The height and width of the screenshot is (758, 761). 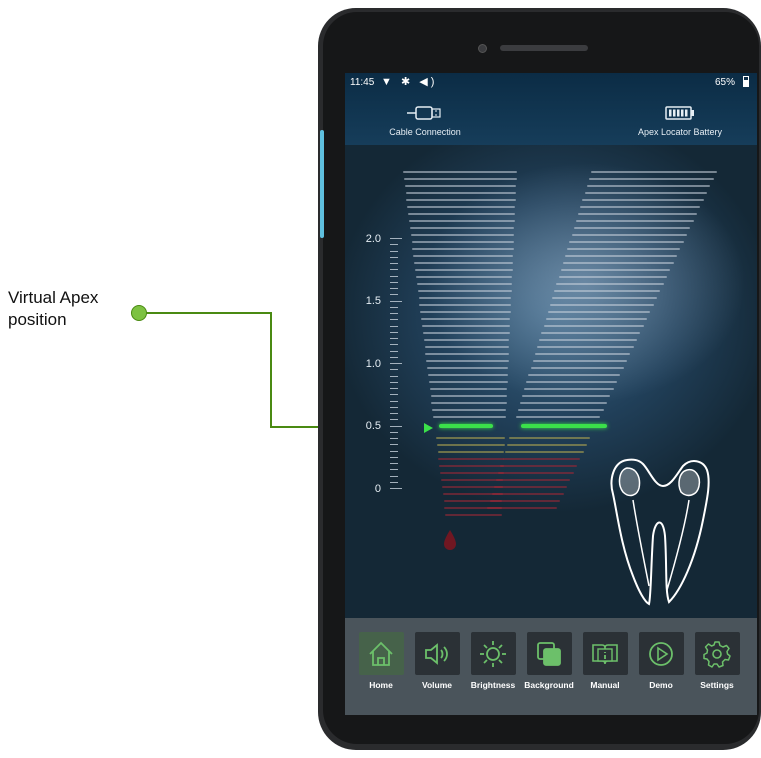 I want to click on status-battery-icon, so click(x=746, y=81).